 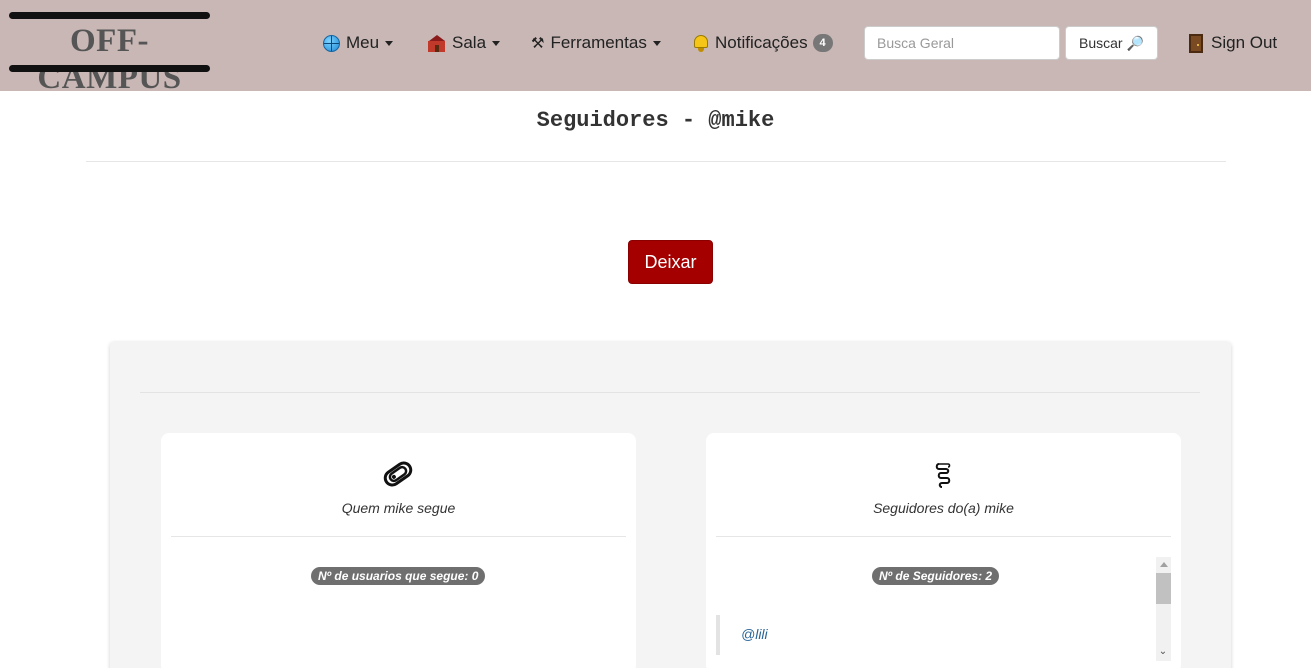 I want to click on school-icon, so click(x=436, y=43).